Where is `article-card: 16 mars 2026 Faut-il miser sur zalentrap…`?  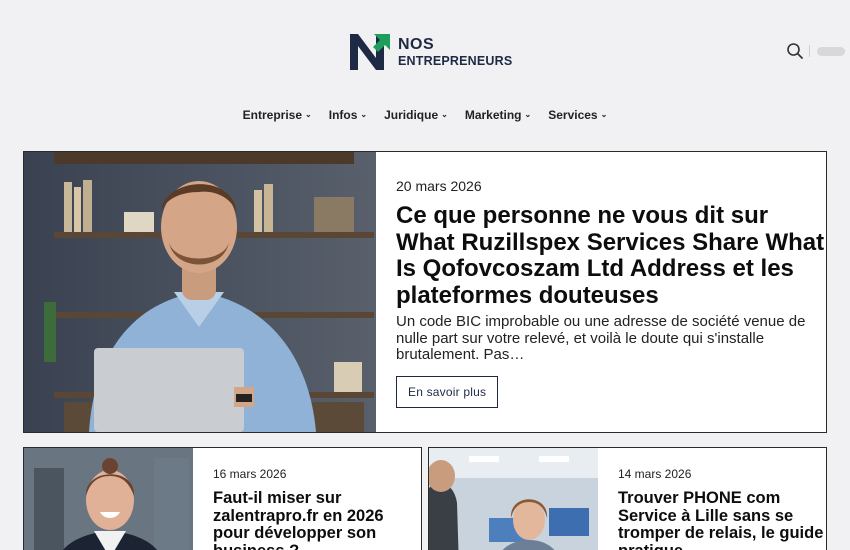
article-card: 16 mars 2026 Faut-il miser sur zalentrap… is located at coordinates (222, 498).